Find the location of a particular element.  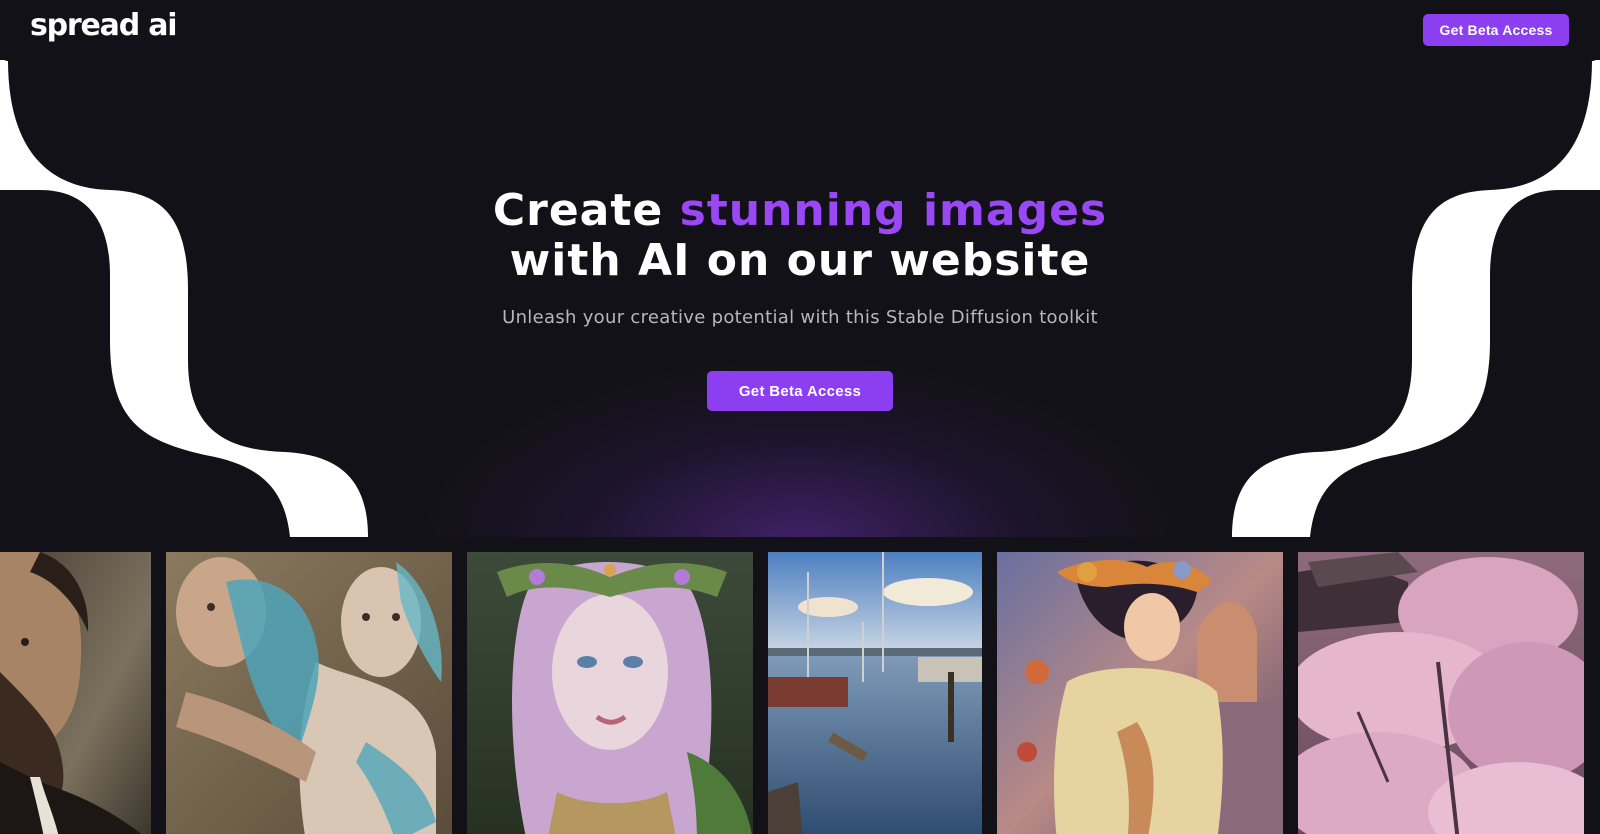

gallery-image-portrait is located at coordinates (75, 693).